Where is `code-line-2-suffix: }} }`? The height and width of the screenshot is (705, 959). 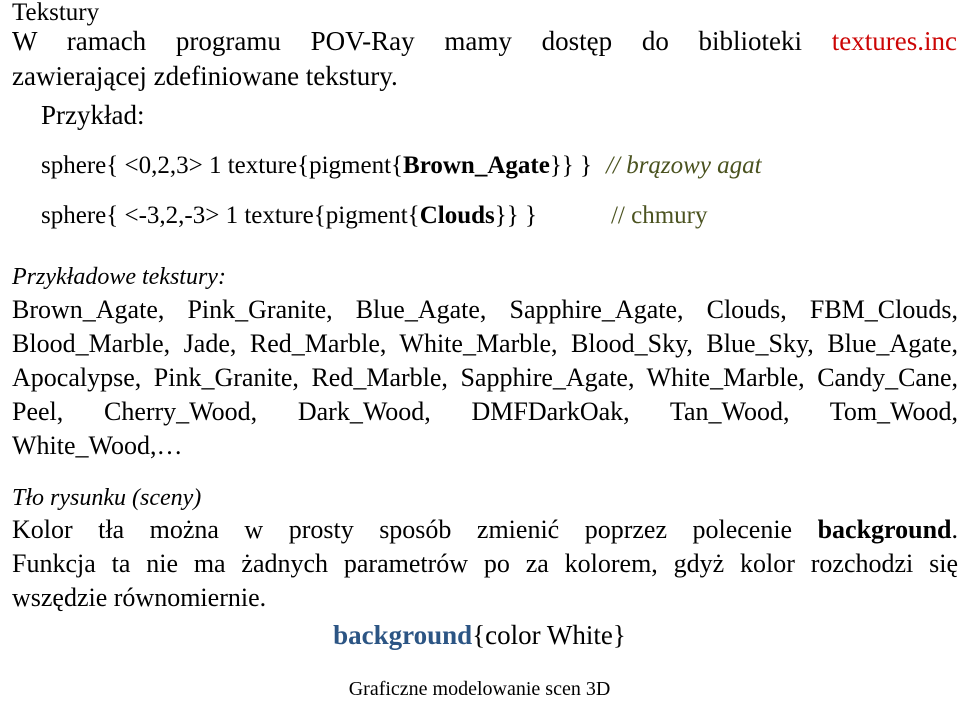
code-line-2-suffix: }} } is located at coordinates (515, 215).